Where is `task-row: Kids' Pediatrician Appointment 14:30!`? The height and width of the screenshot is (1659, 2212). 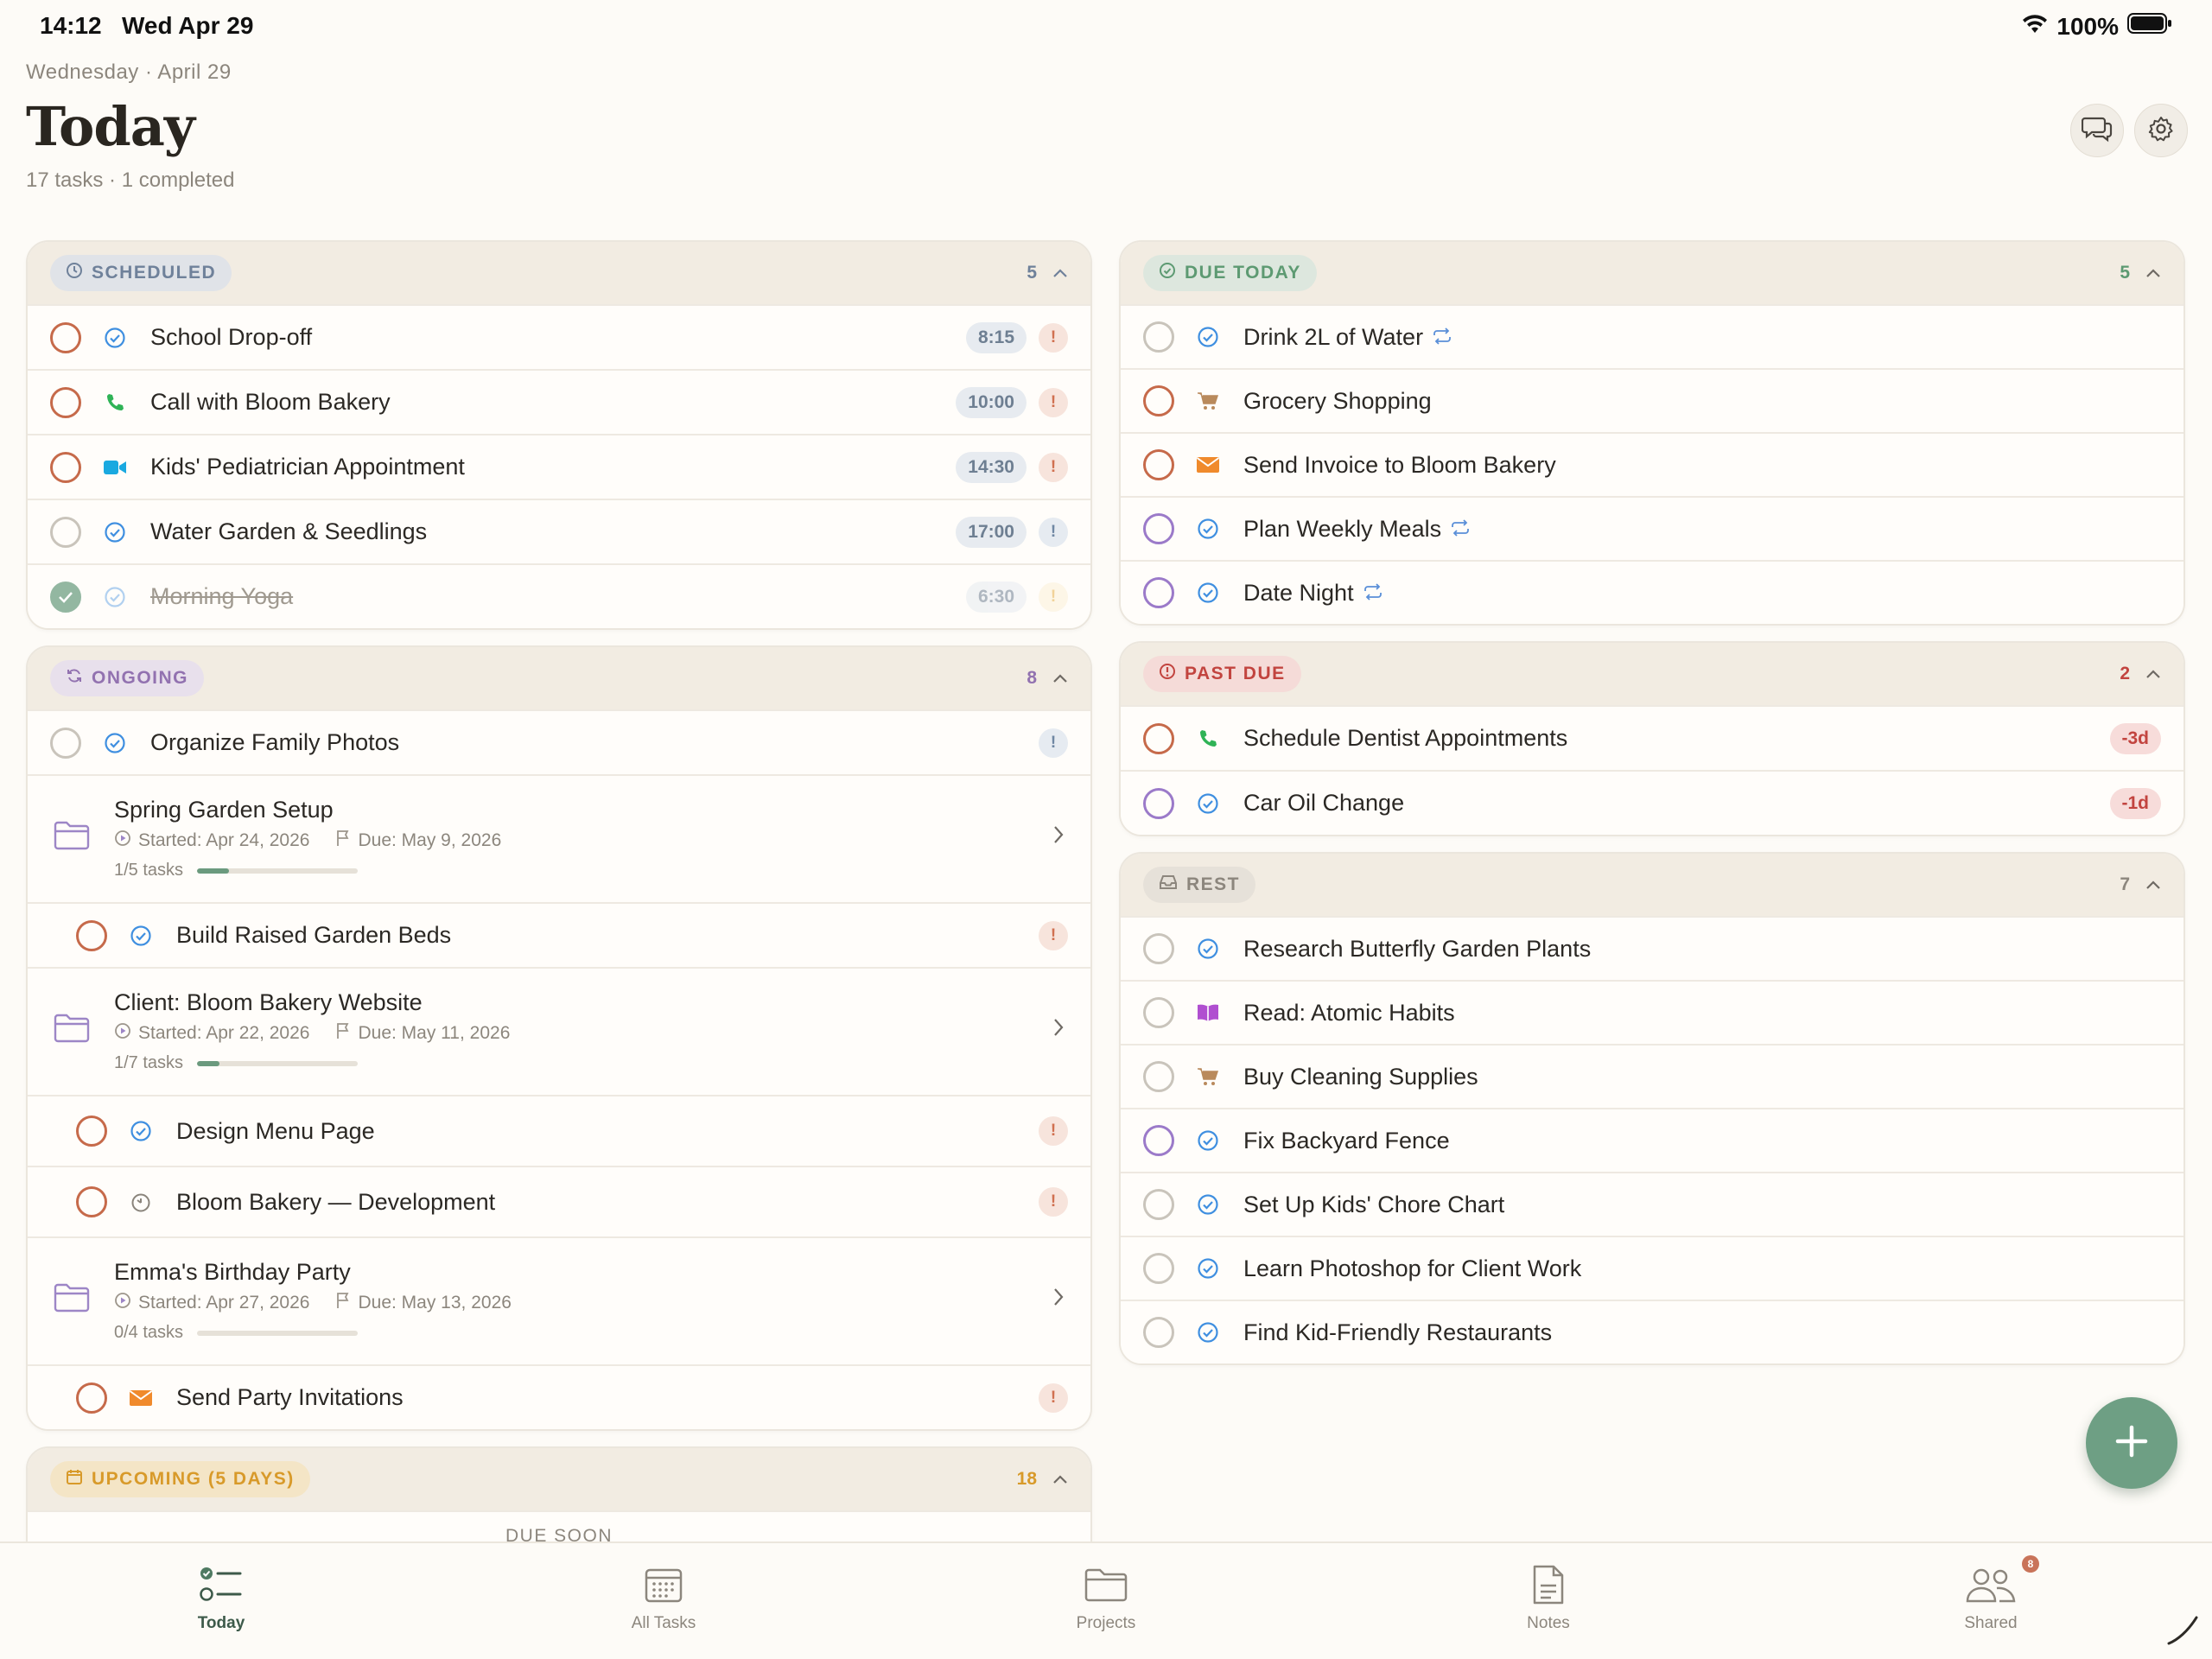
task-row: Kids' Pediatrician Appointment 14:30! is located at coordinates (559, 466).